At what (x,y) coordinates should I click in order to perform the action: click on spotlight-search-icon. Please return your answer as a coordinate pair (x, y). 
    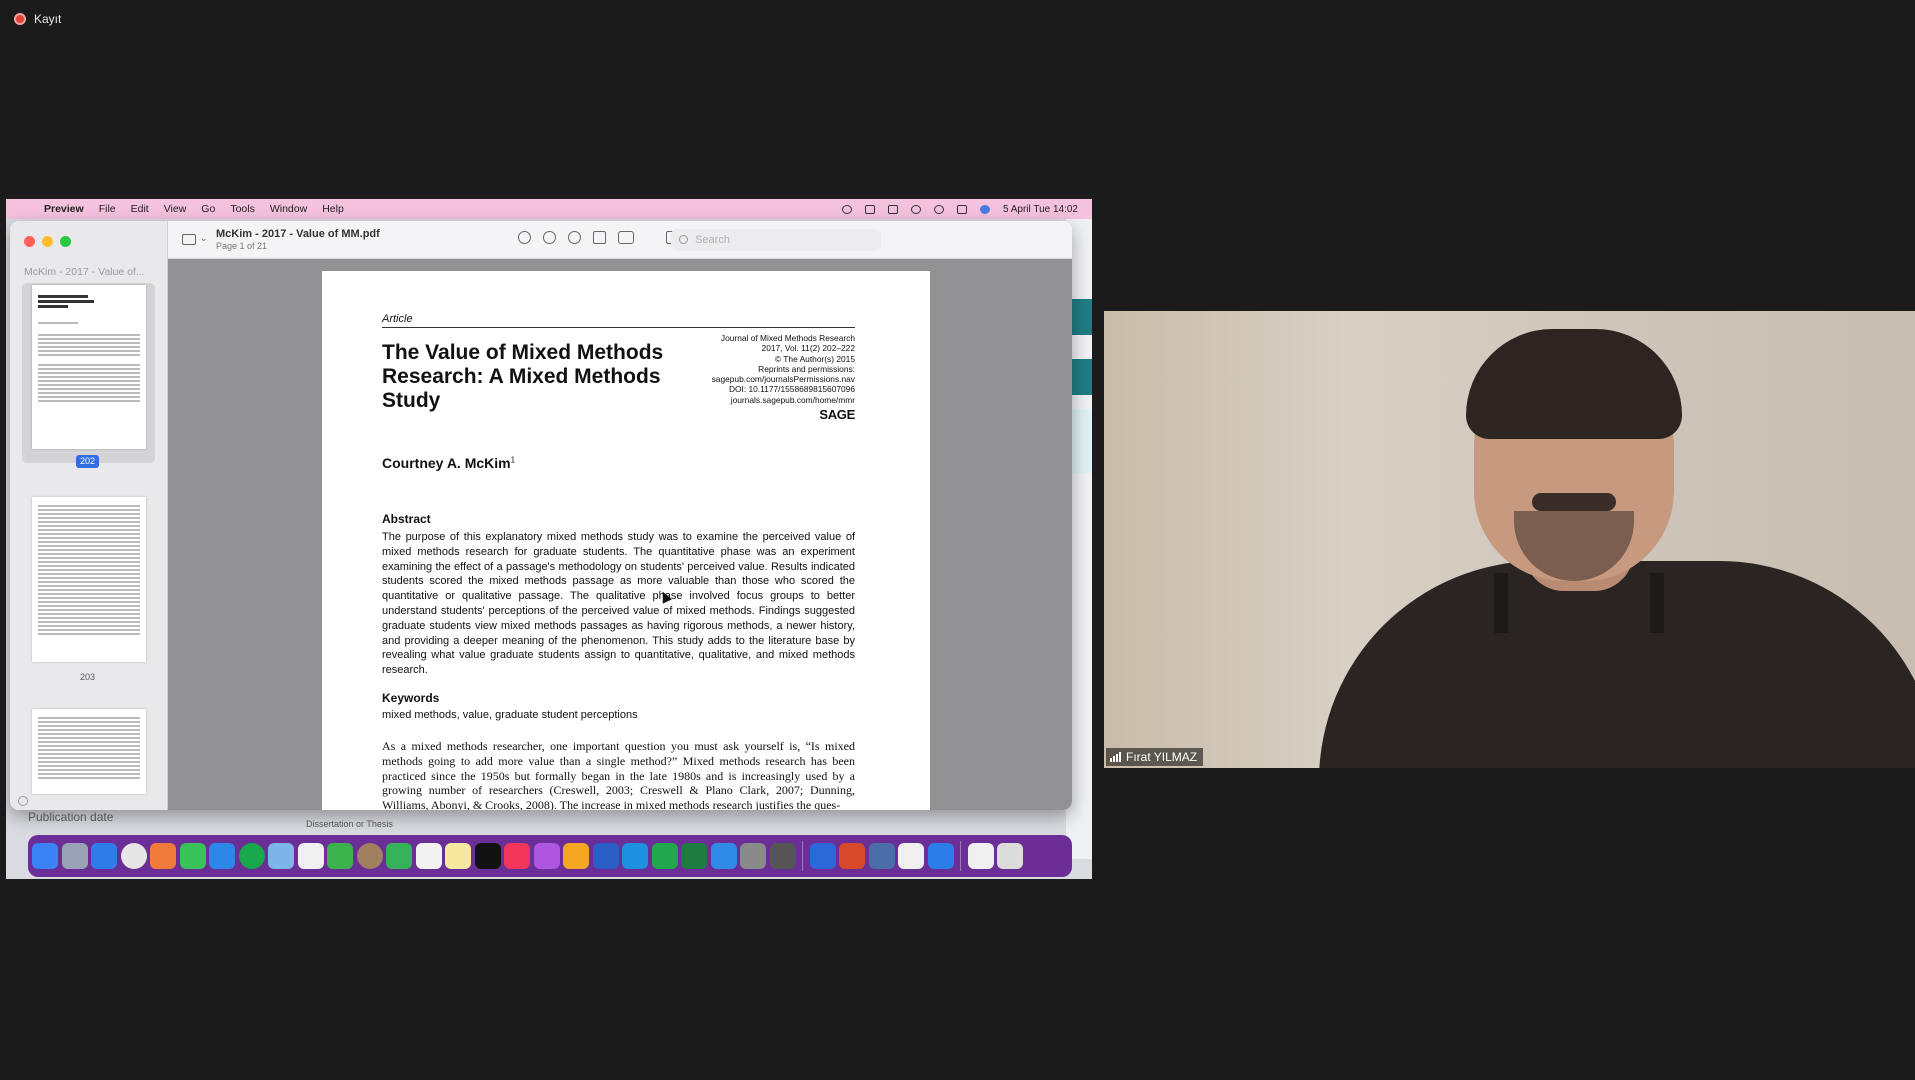
    Looking at the image, I should click on (938, 209).